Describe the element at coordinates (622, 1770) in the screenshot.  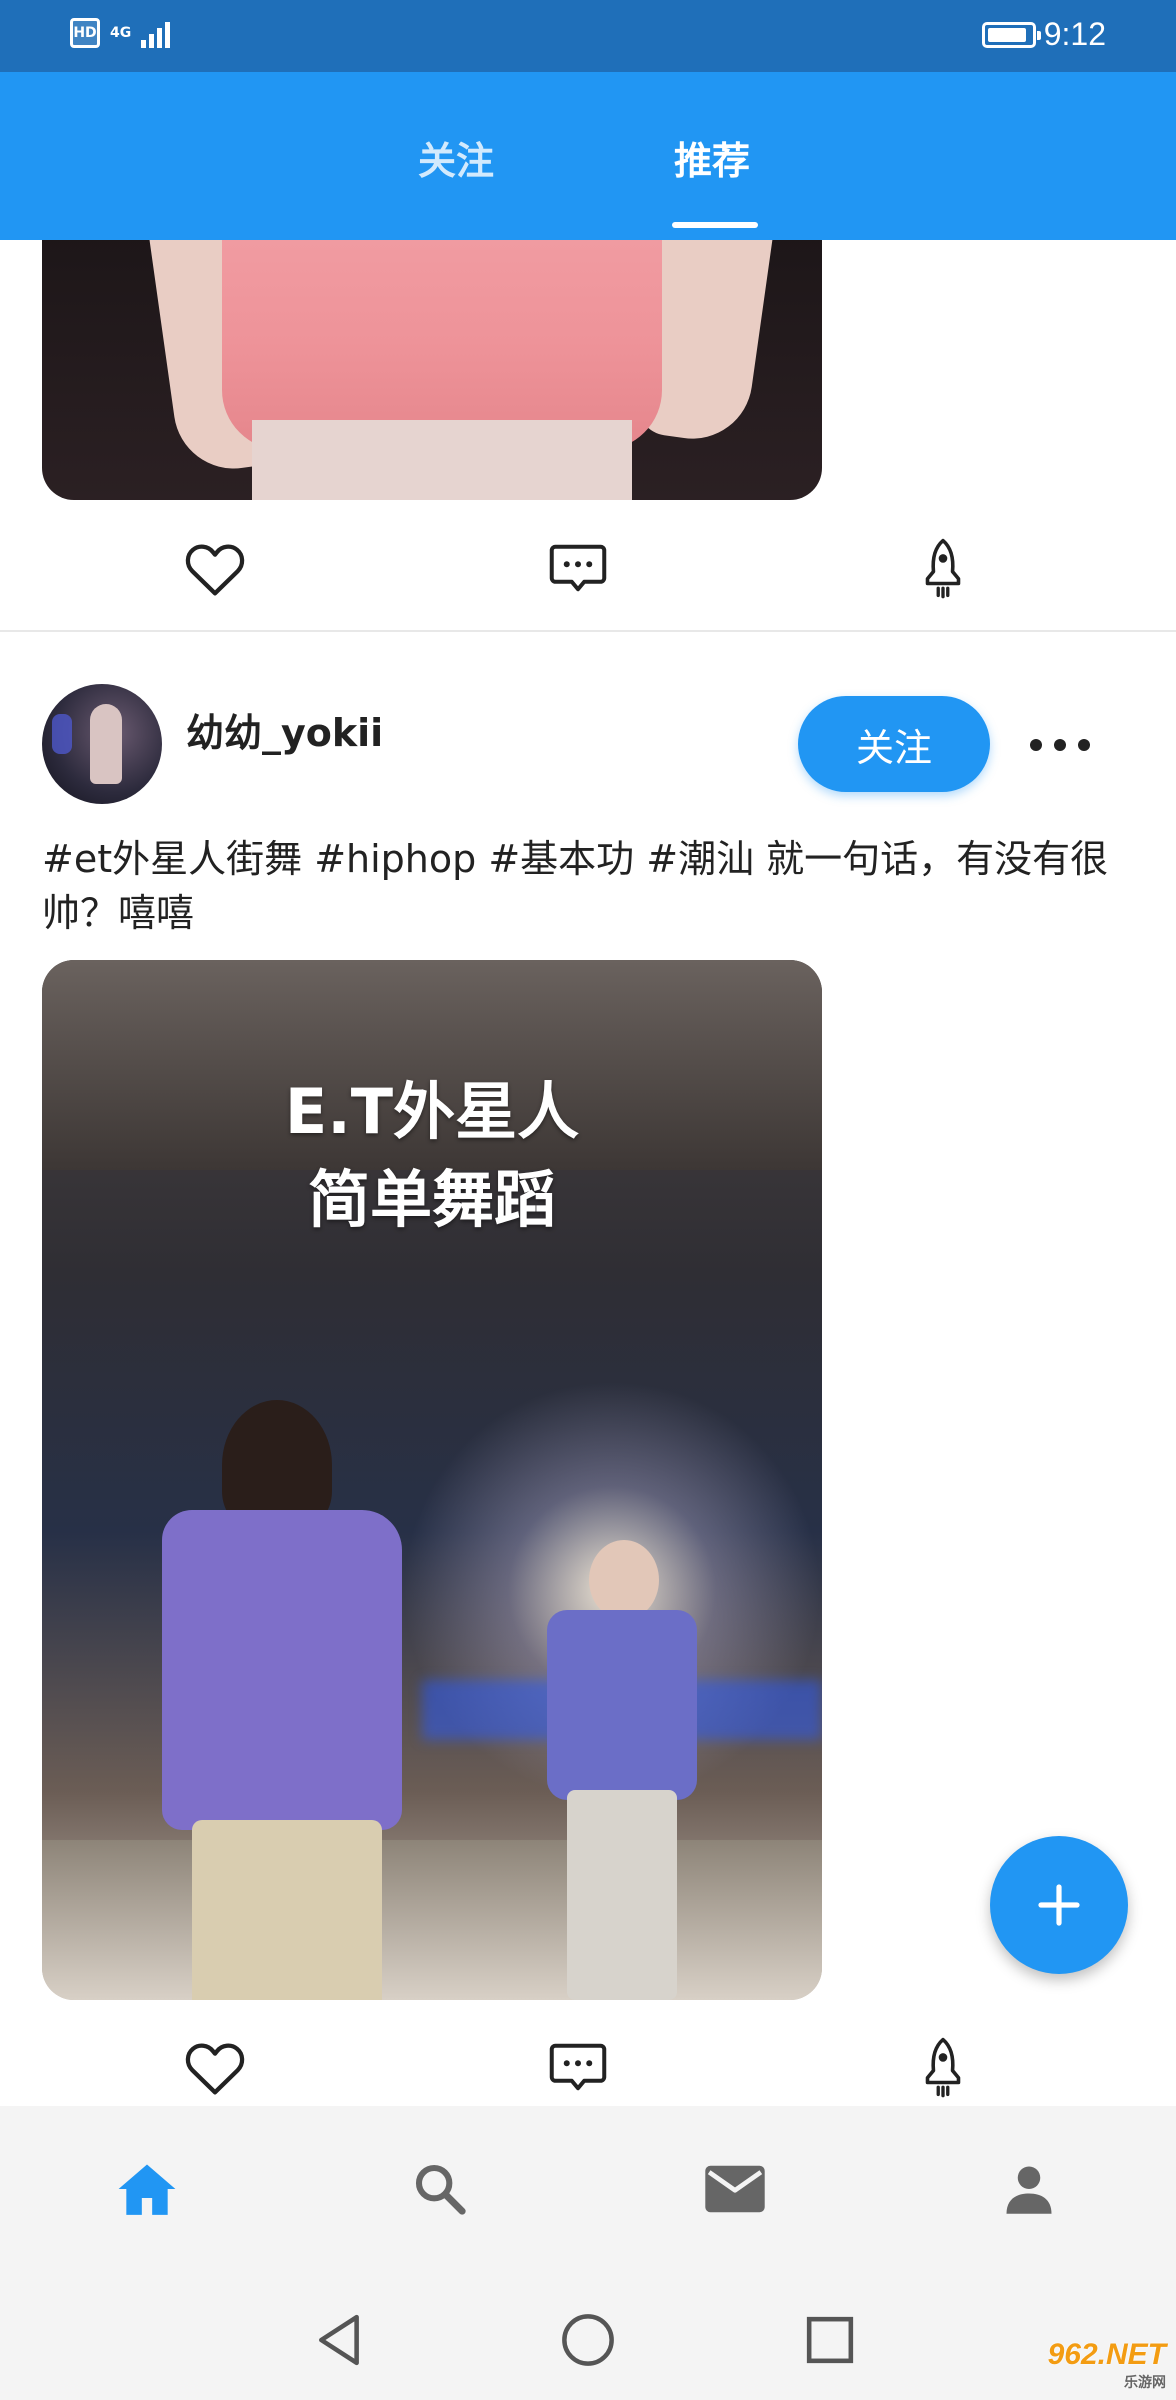
I see `image-dancer-reflection` at that location.